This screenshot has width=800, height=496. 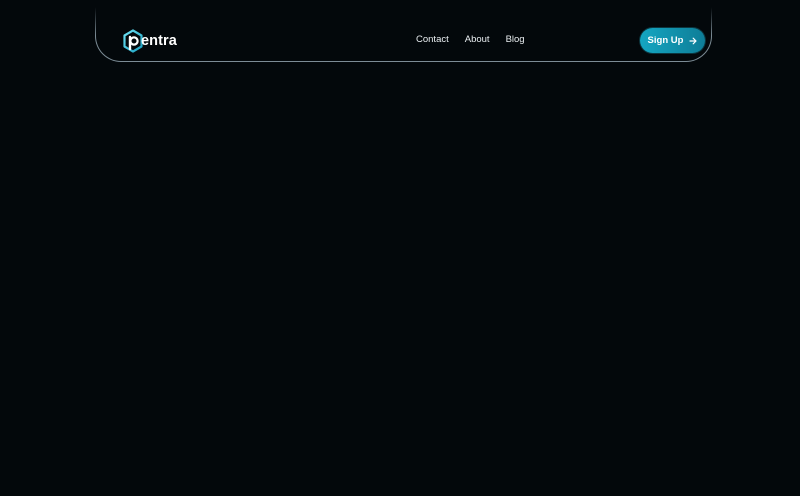 What do you see at coordinates (515, 40) in the screenshot?
I see `nav-link-blog: Blog` at bounding box center [515, 40].